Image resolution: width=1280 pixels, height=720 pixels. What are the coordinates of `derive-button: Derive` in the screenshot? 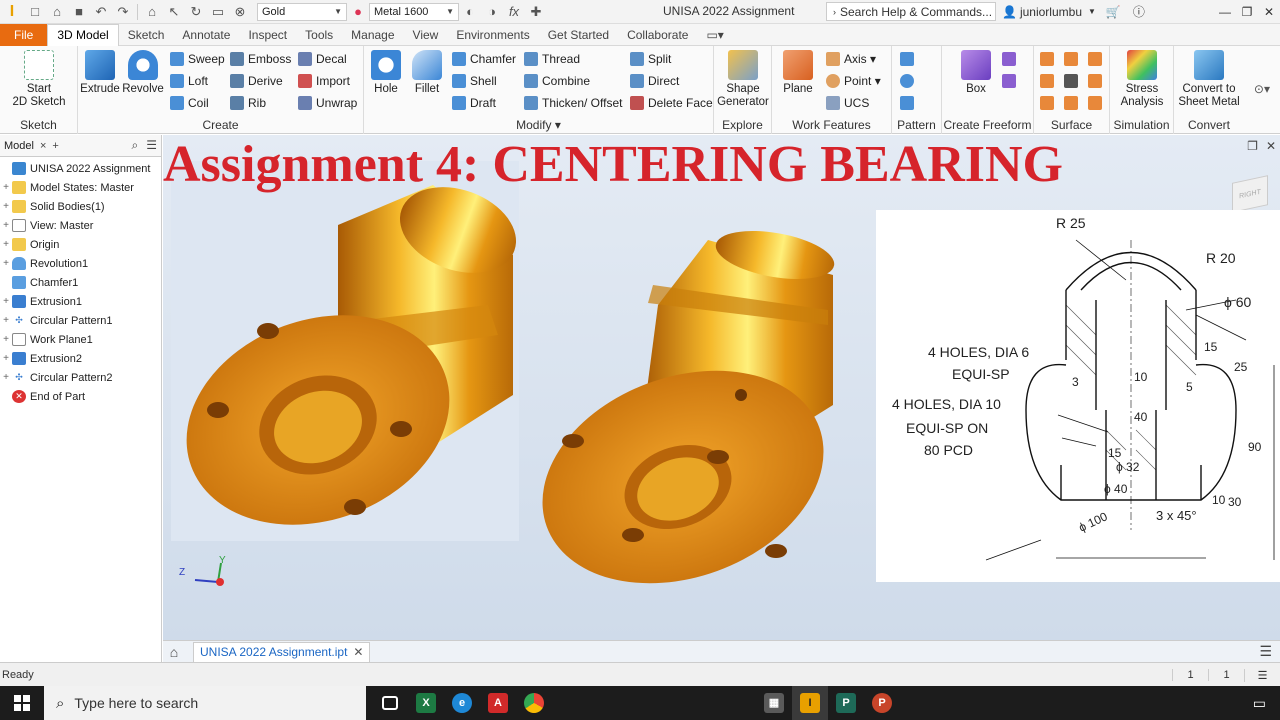 It's located at (256, 81).